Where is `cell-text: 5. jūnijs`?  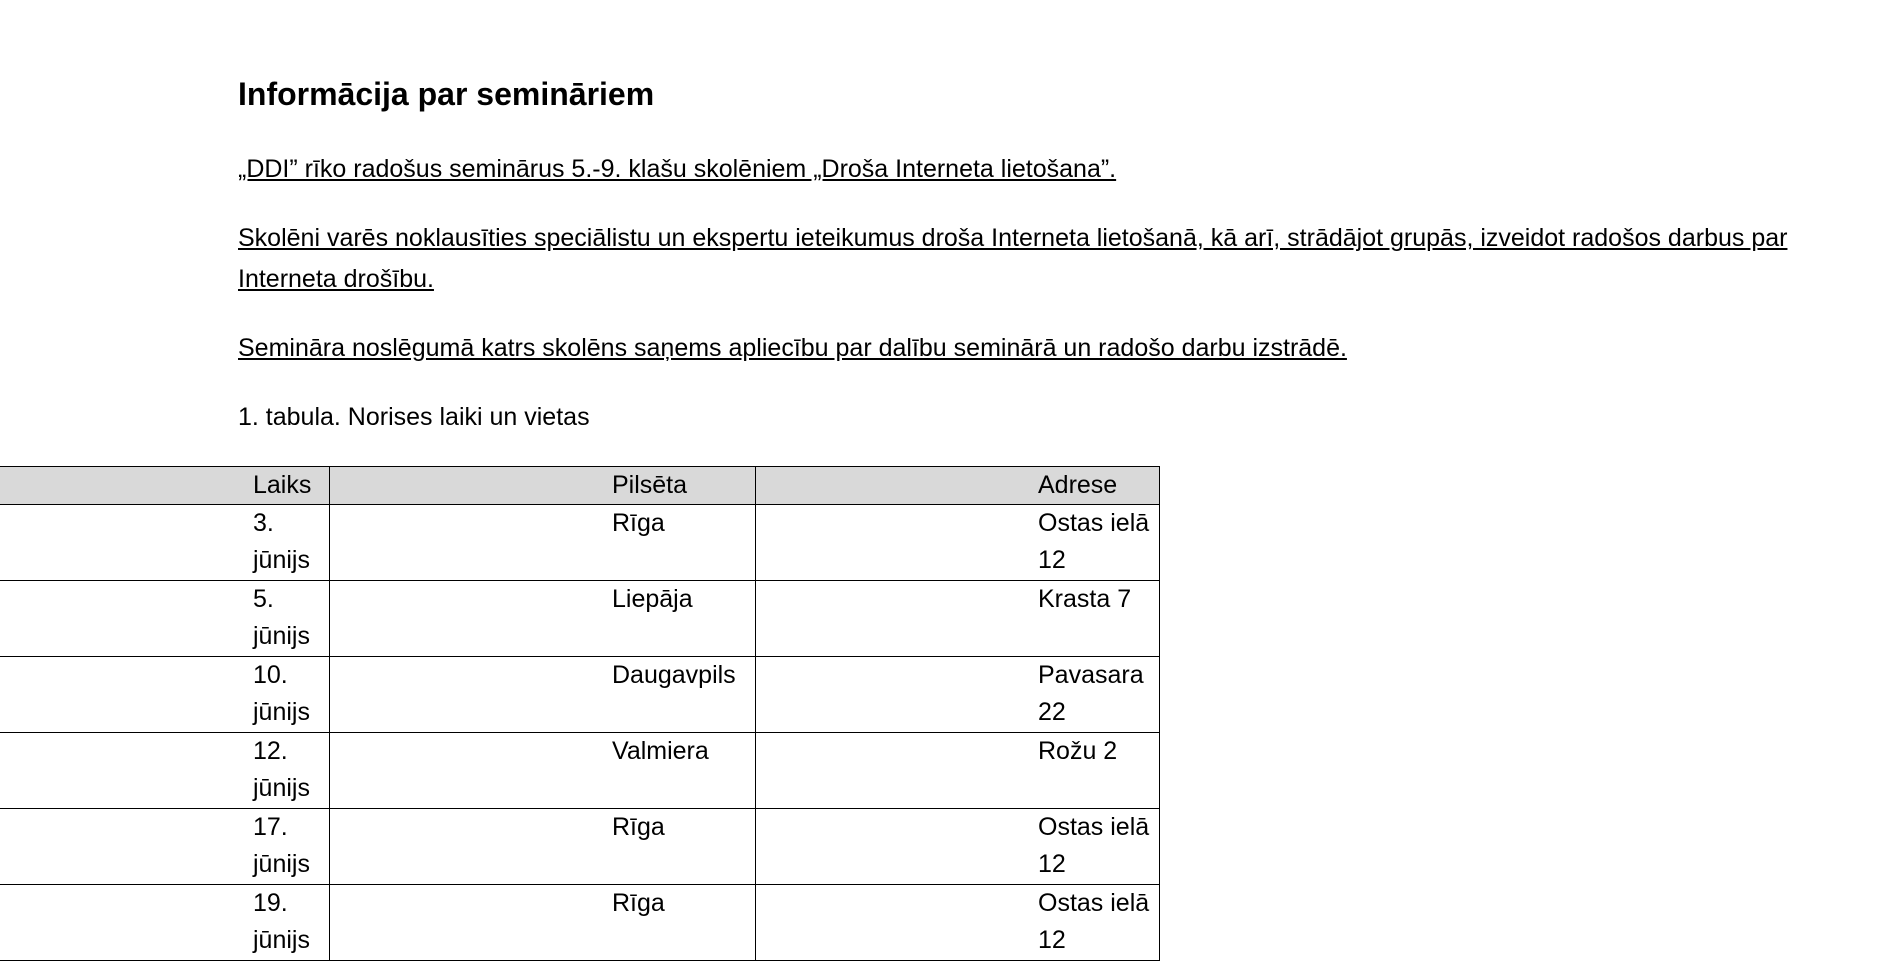 cell-text: 5. jūnijs is located at coordinates (281, 617).